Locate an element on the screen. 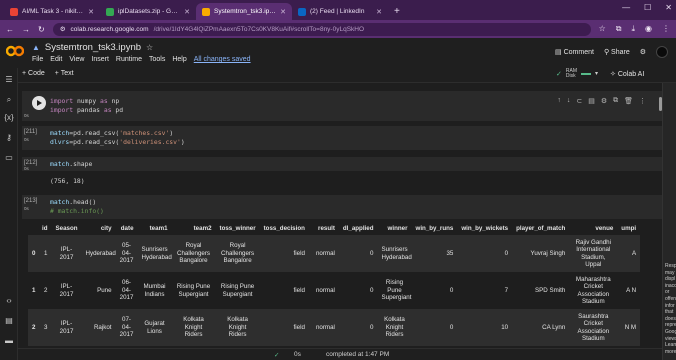 The height and width of the screenshot is (360, 676). reload-icon: ↻ is located at coordinates (41, 29).